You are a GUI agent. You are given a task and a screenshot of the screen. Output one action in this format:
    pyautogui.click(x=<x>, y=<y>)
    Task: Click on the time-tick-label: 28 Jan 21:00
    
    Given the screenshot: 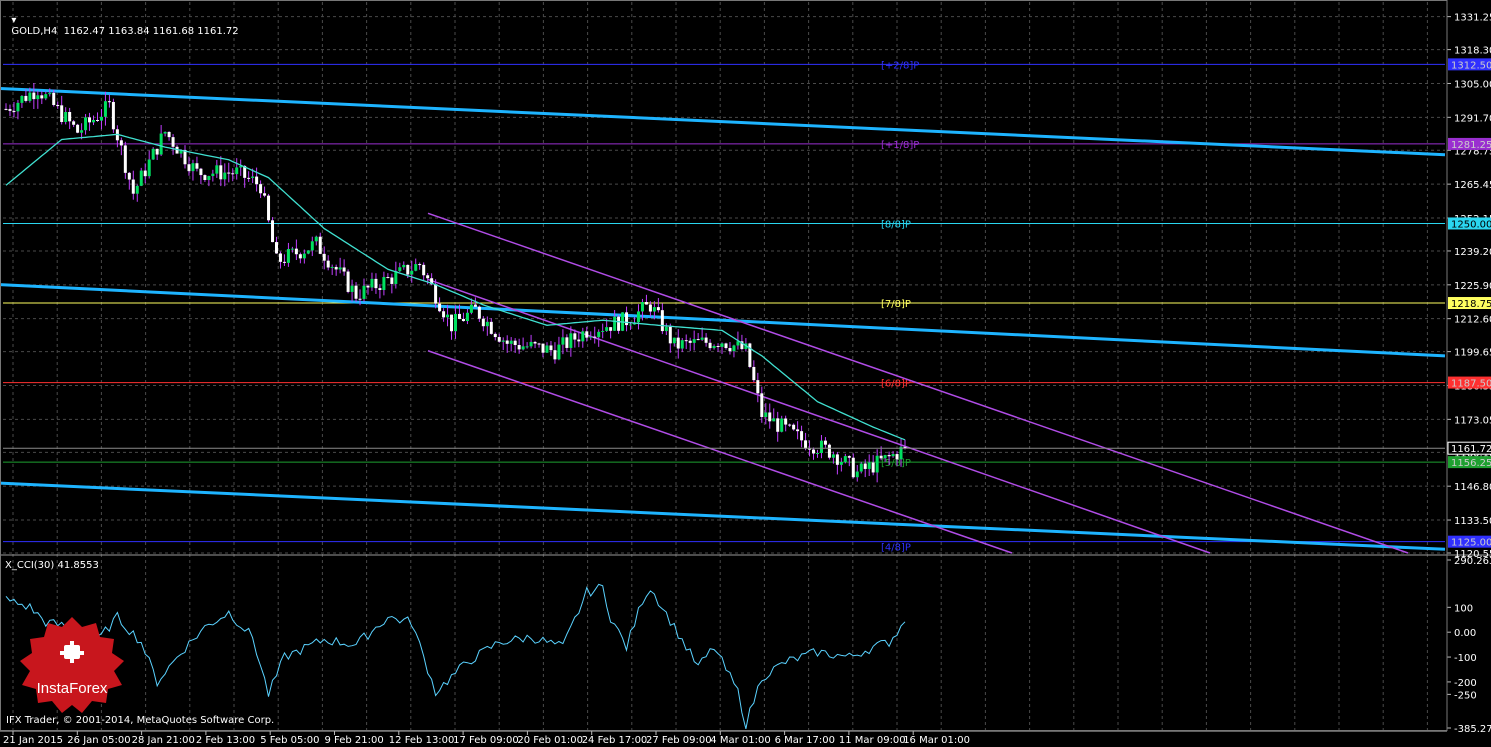 What is the action you would take?
    pyautogui.click(x=163, y=740)
    